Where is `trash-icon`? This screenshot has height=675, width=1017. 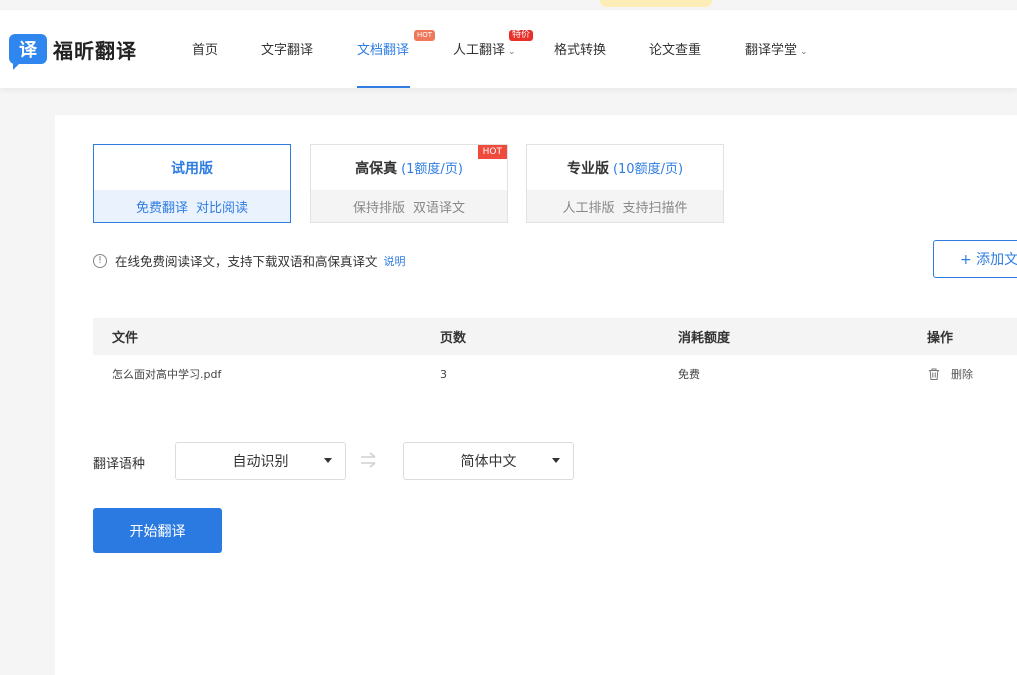 trash-icon is located at coordinates (934, 374).